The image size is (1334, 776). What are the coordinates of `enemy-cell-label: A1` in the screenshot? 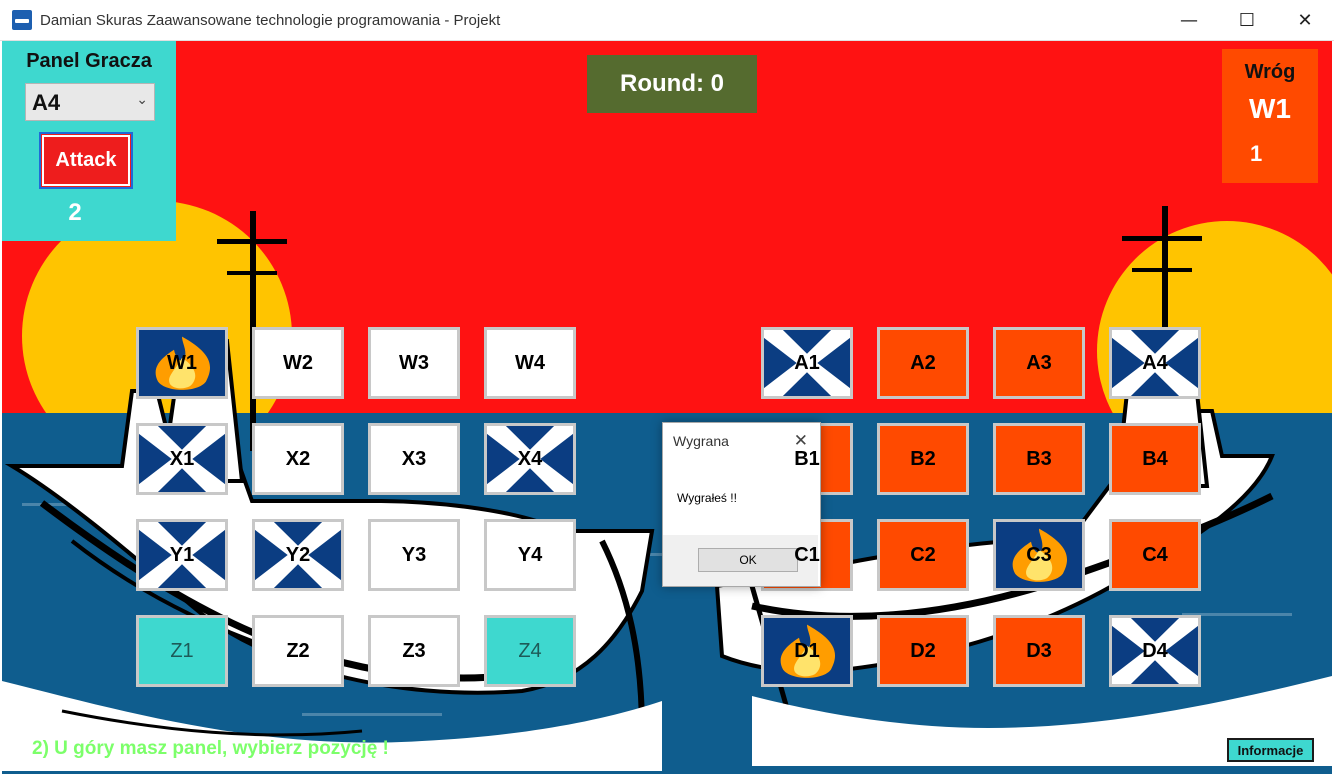 It's located at (807, 362).